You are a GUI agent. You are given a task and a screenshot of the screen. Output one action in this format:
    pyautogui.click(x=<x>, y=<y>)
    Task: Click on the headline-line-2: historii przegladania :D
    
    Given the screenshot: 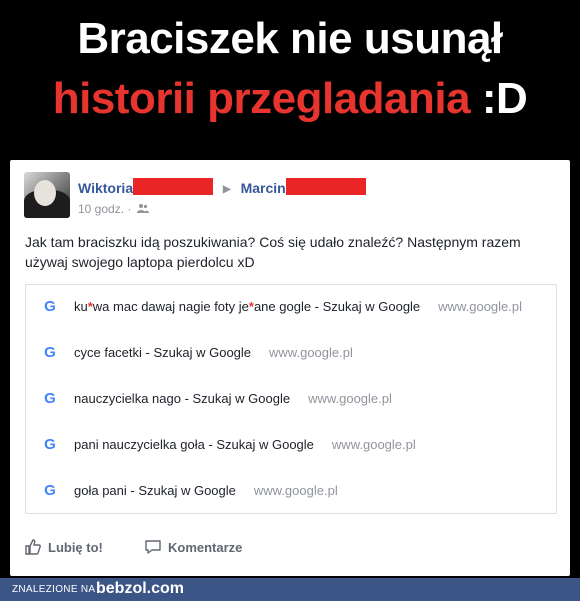 What is the action you would take?
    pyautogui.click(x=290, y=99)
    